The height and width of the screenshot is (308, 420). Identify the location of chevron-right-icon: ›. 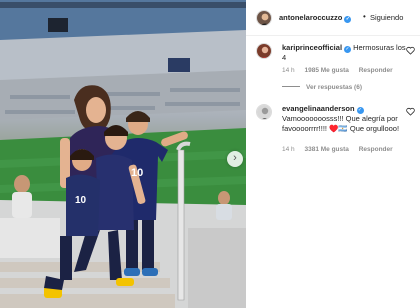
(235, 158).